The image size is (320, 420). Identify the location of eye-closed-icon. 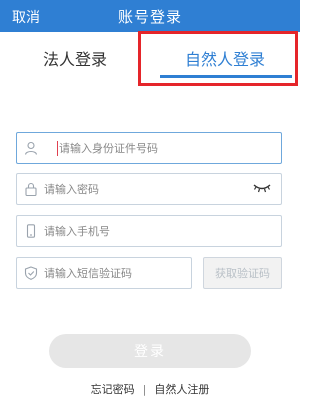
(262, 188).